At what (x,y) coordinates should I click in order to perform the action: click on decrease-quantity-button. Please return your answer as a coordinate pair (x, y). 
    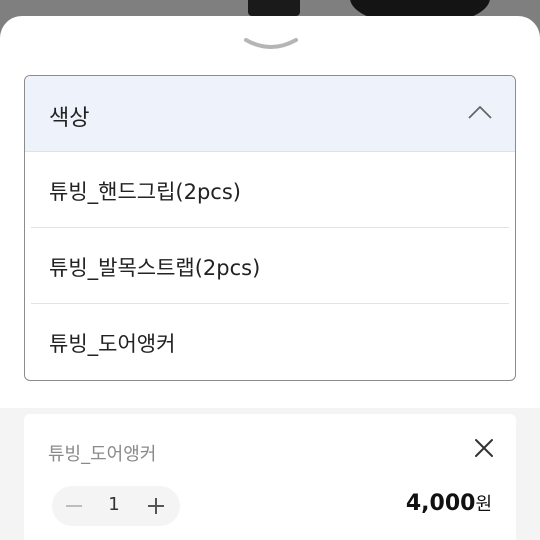
    Looking at the image, I should click on (74, 506).